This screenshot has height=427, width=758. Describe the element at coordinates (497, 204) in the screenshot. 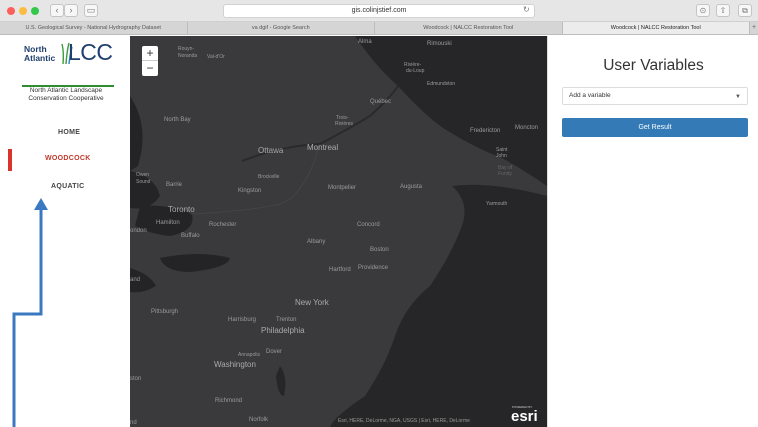

I see `map-label: Yarmouth` at that location.